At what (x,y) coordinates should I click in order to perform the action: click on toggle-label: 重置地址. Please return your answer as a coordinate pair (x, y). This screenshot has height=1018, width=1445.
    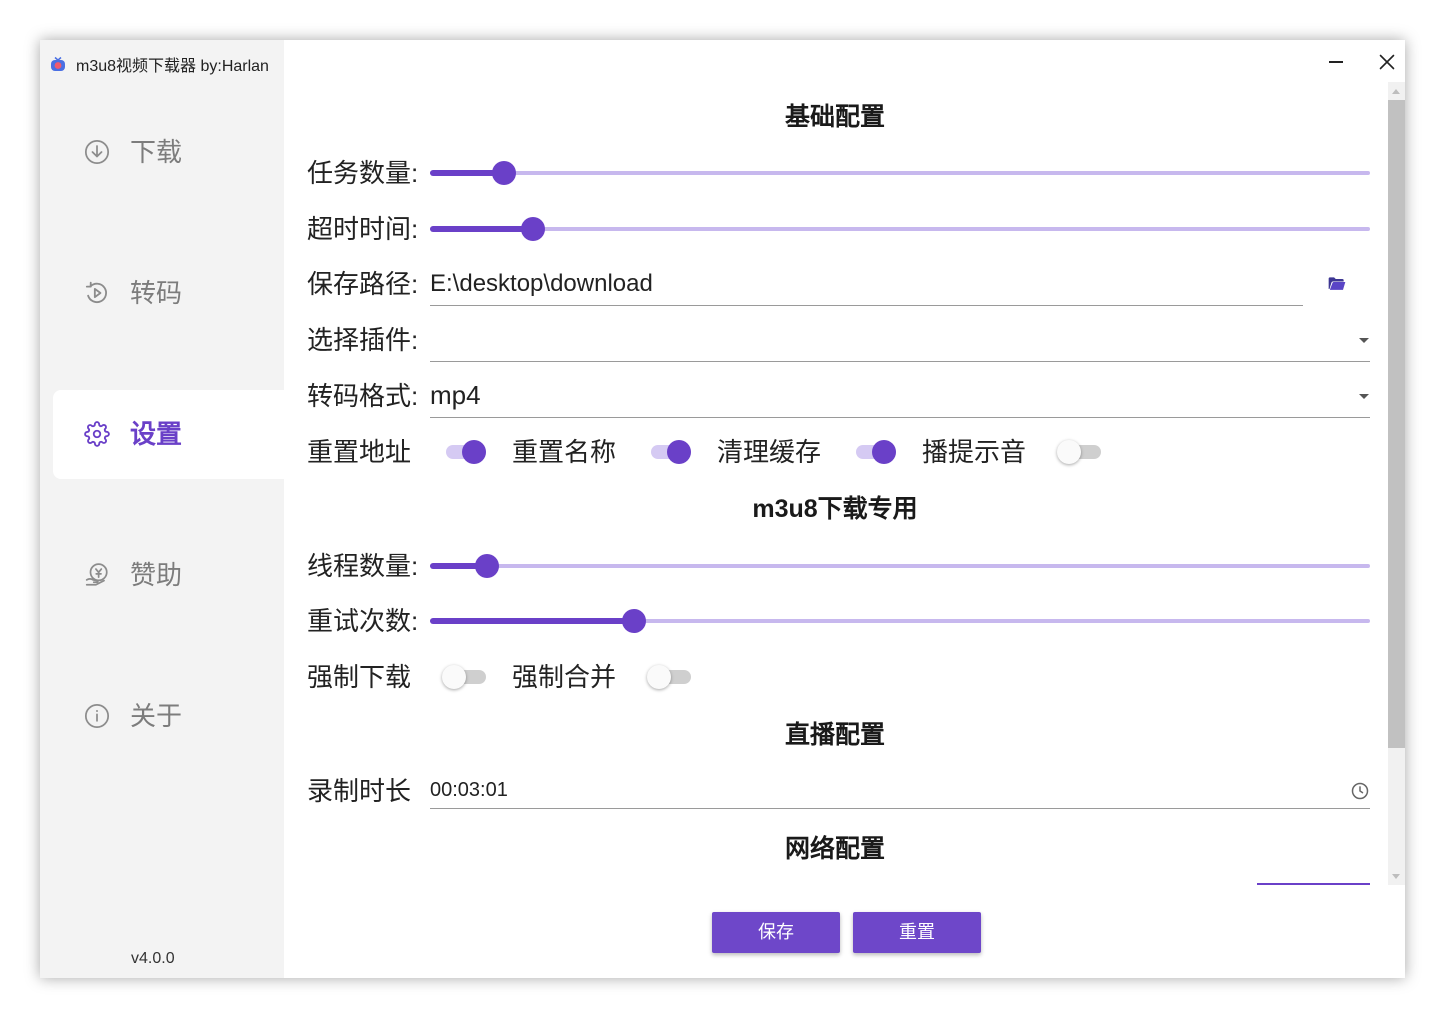
    Looking at the image, I should click on (359, 452).